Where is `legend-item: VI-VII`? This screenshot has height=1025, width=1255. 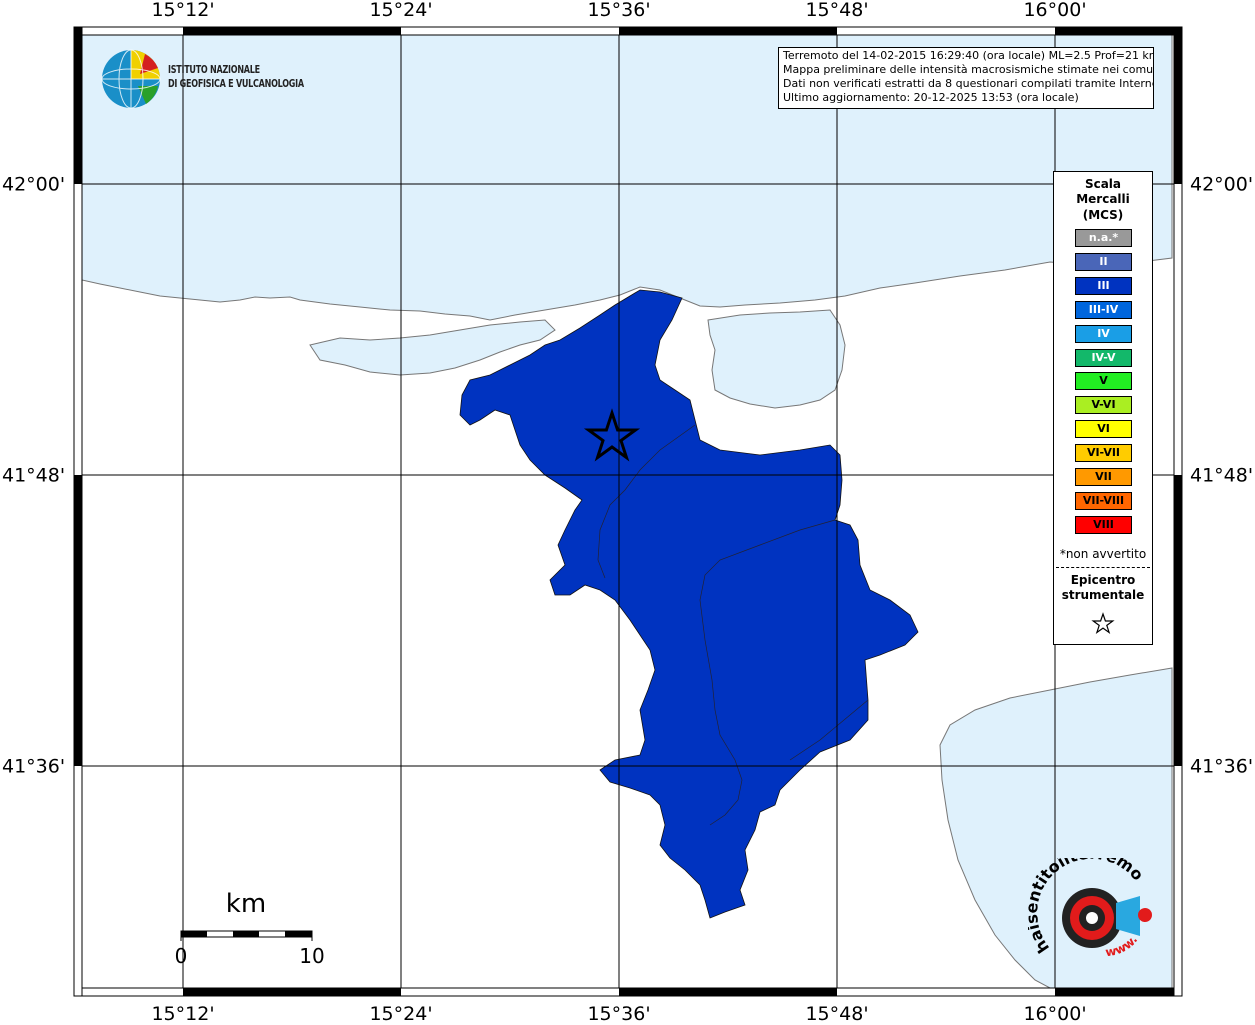
legend-item: VI-VII is located at coordinates (1103, 453).